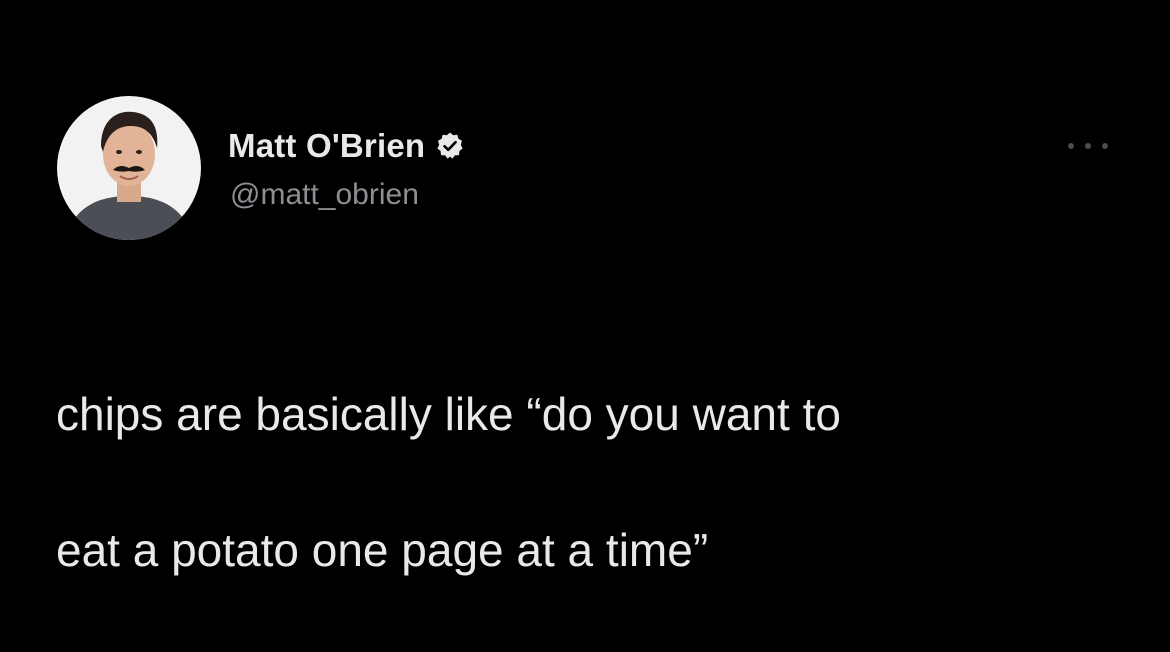 This screenshot has width=1170, height=652. What do you see at coordinates (448, 414) in the screenshot?
I see `tweet-text-line: chips are basically like “do you want to` at bounding box center [448, 414].